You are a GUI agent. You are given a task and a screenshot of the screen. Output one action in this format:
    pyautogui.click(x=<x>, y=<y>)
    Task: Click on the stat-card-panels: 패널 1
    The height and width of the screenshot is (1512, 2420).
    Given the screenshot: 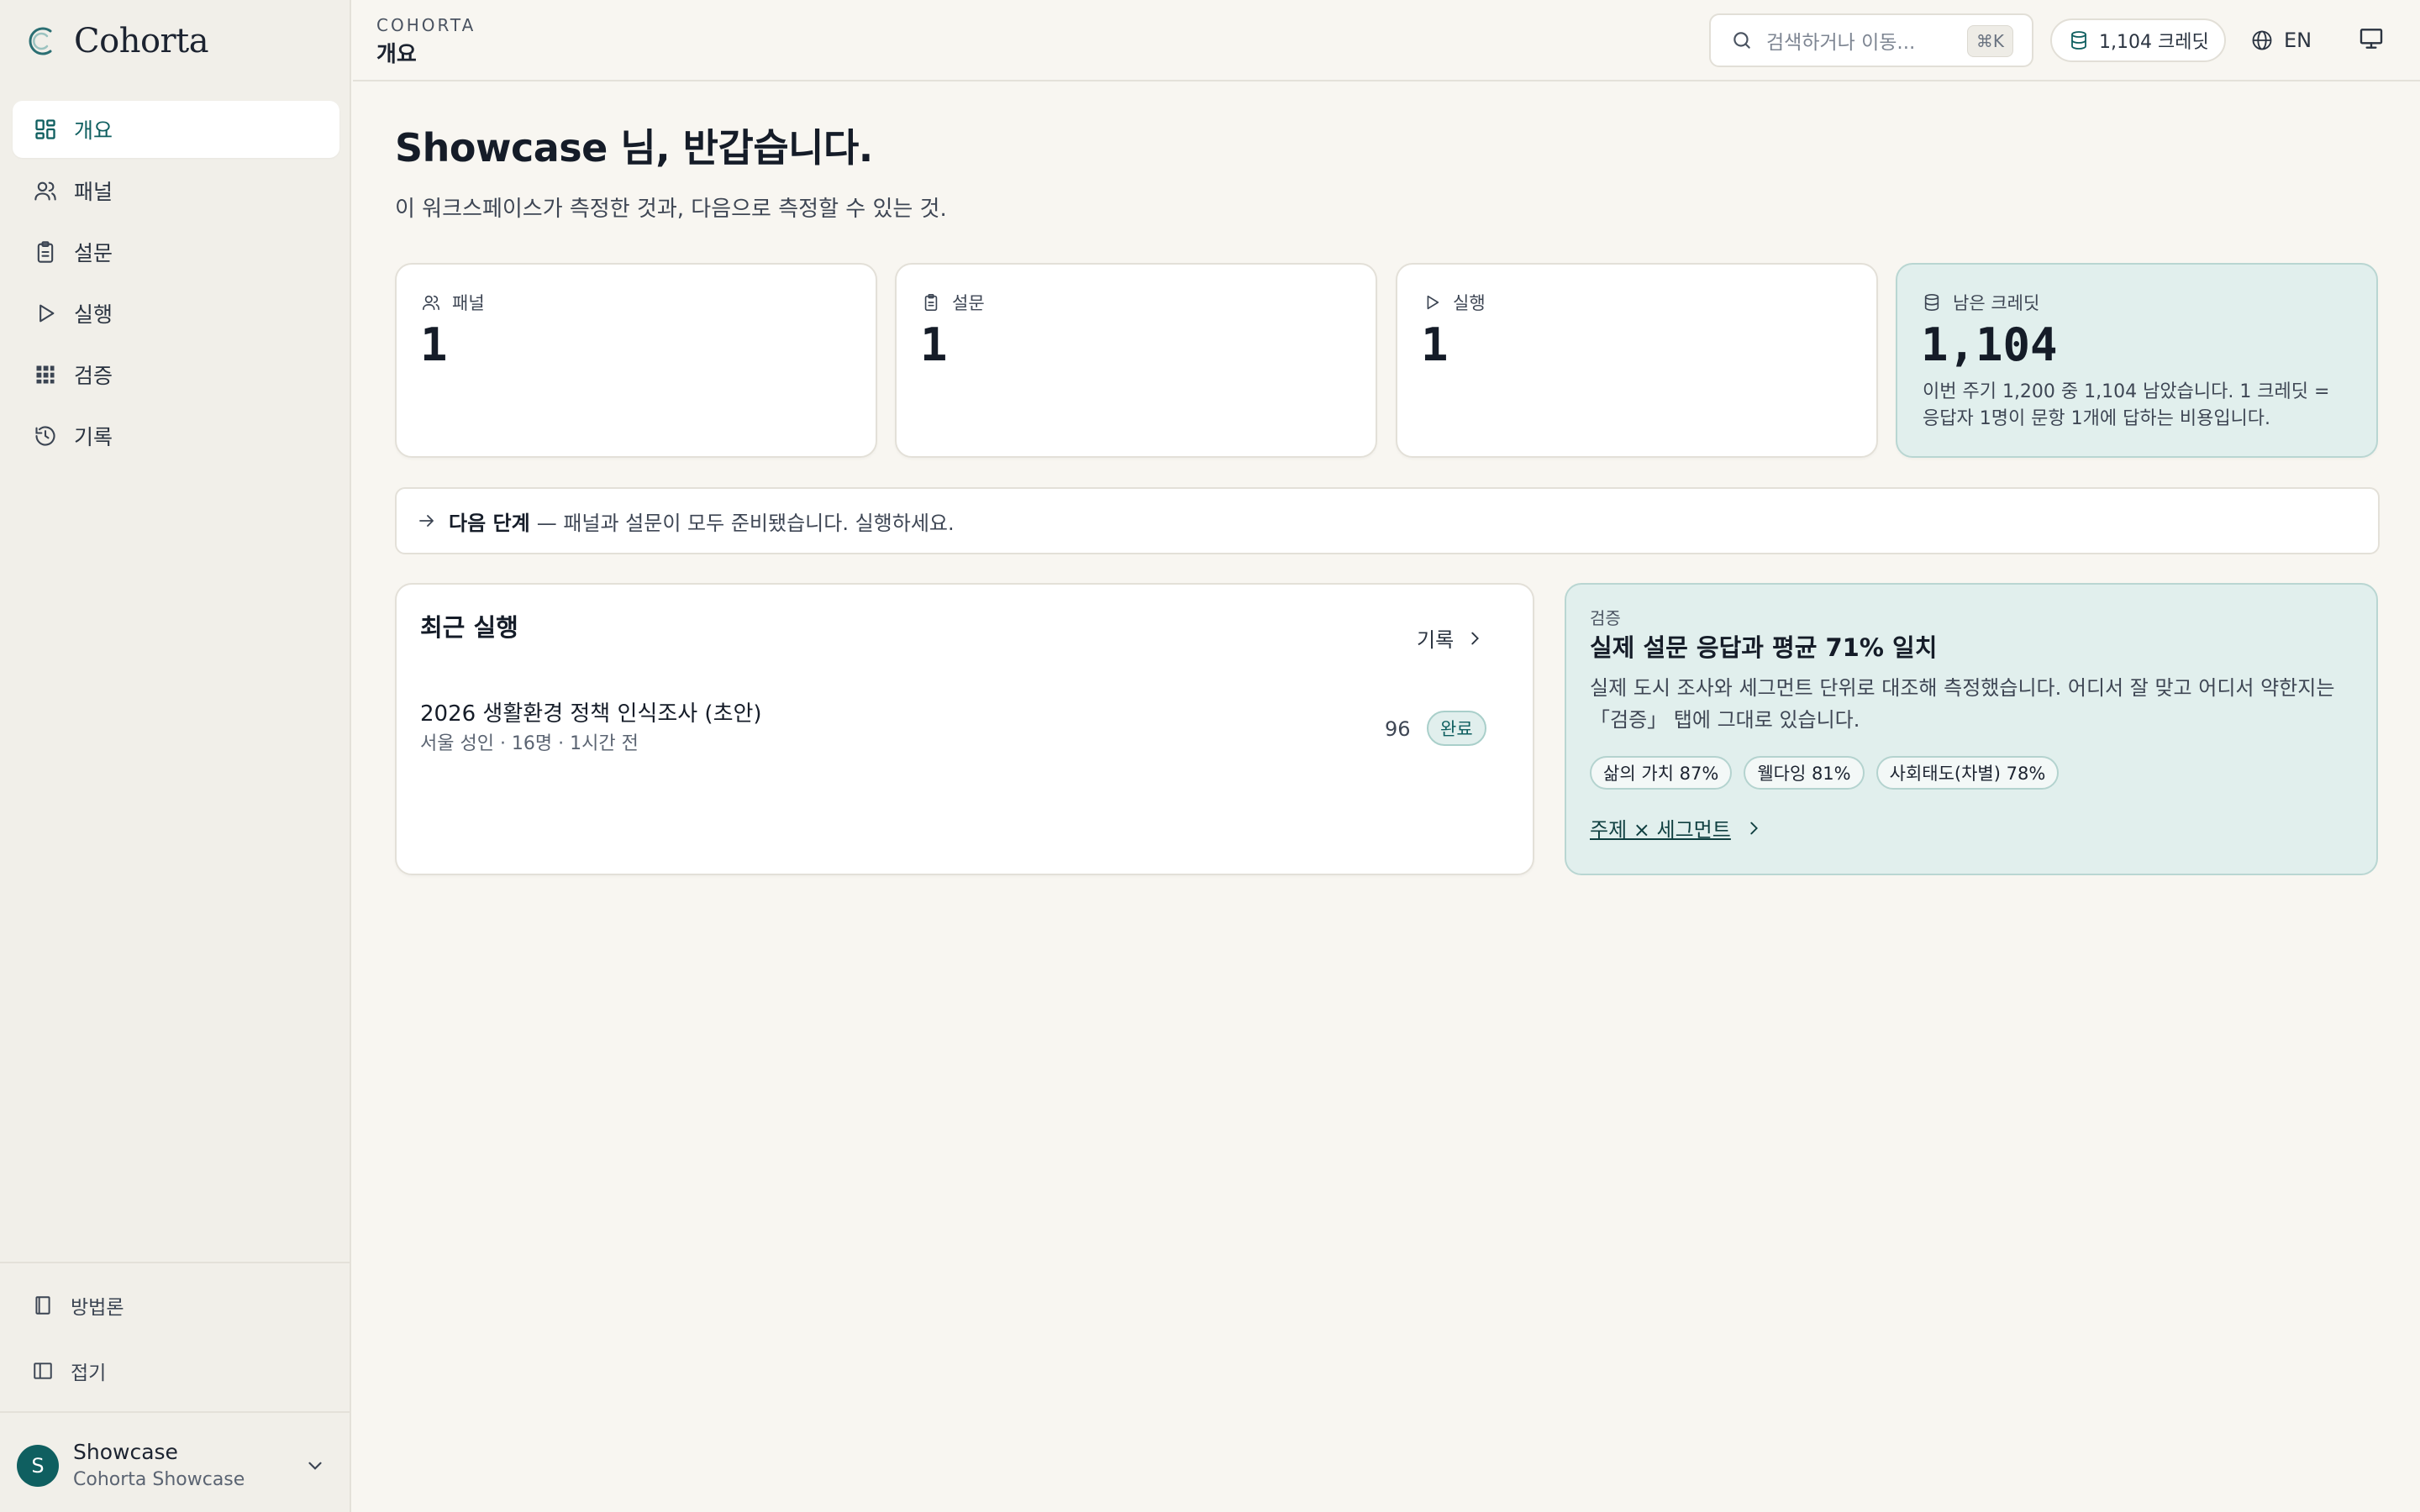 What is the action you would take?
    pyautogui.click(x=636, y=360)
    